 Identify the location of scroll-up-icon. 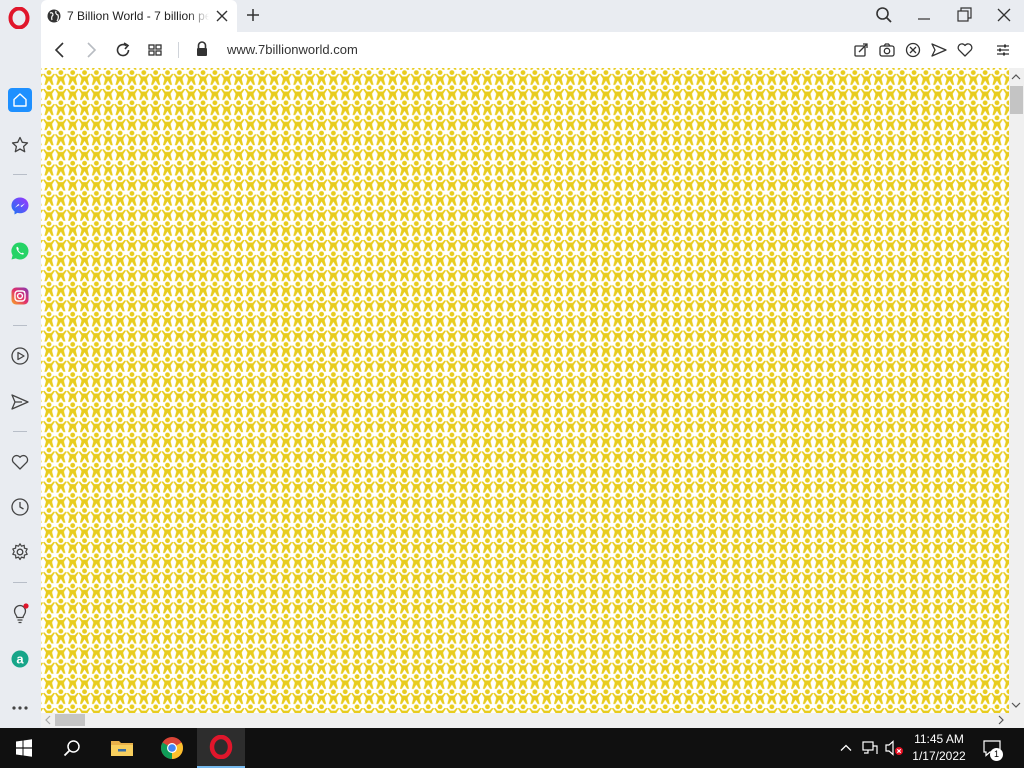
(1016, 77).